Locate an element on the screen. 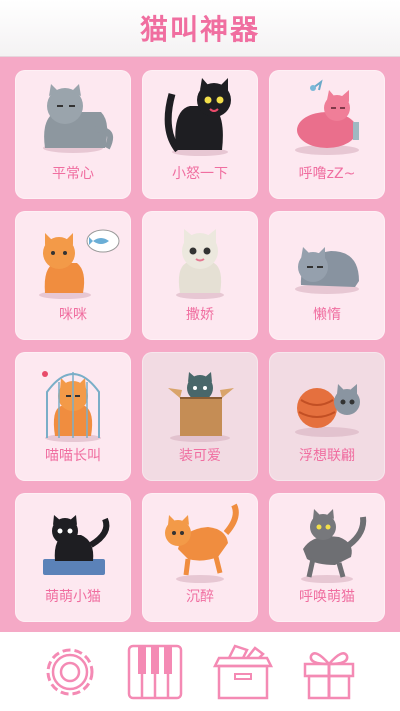 The height and width of the screenshot is (711, 400). gray-sitting-cat-icon is located at coordinates (78, 118).